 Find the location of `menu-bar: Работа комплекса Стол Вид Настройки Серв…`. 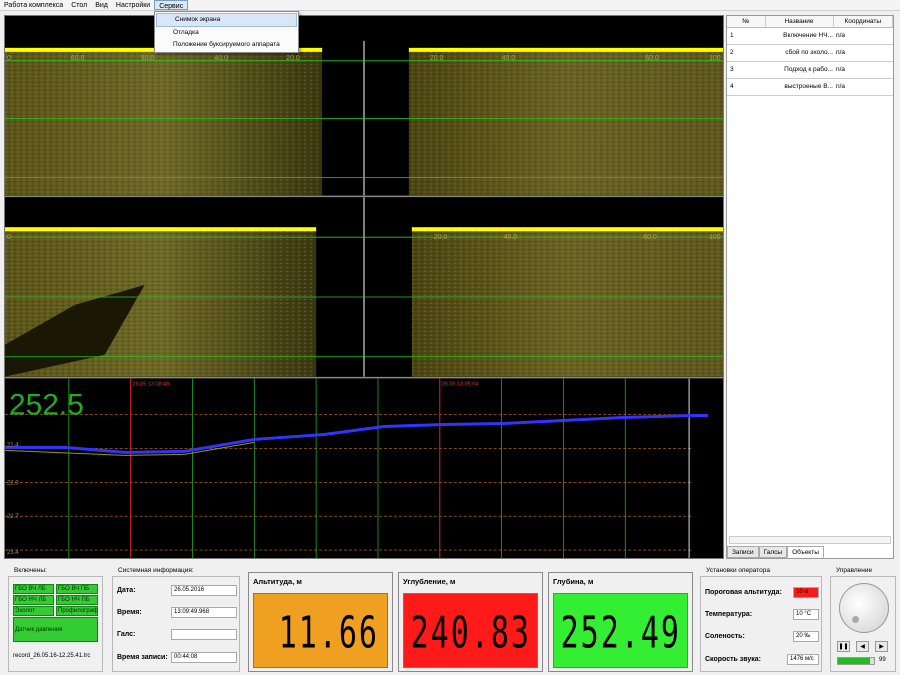

menu-bar: Работа комплекса Стол Вид Настройки Серв… is located at coordinates (450, 5).